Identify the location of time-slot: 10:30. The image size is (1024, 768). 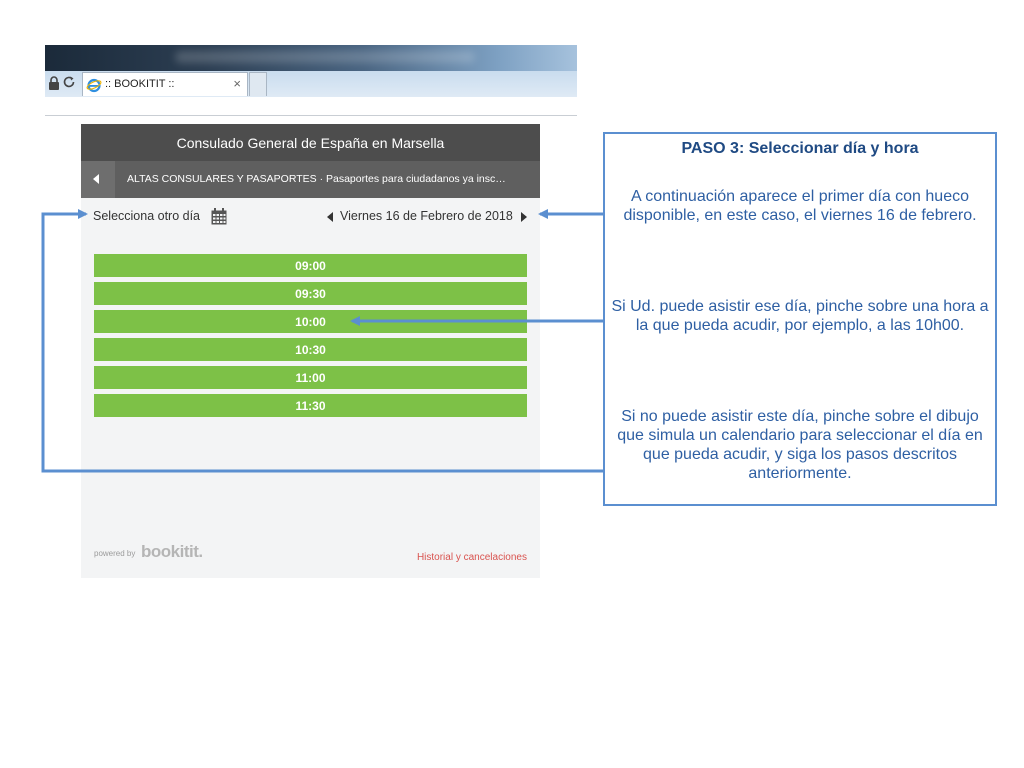
(310, 349).